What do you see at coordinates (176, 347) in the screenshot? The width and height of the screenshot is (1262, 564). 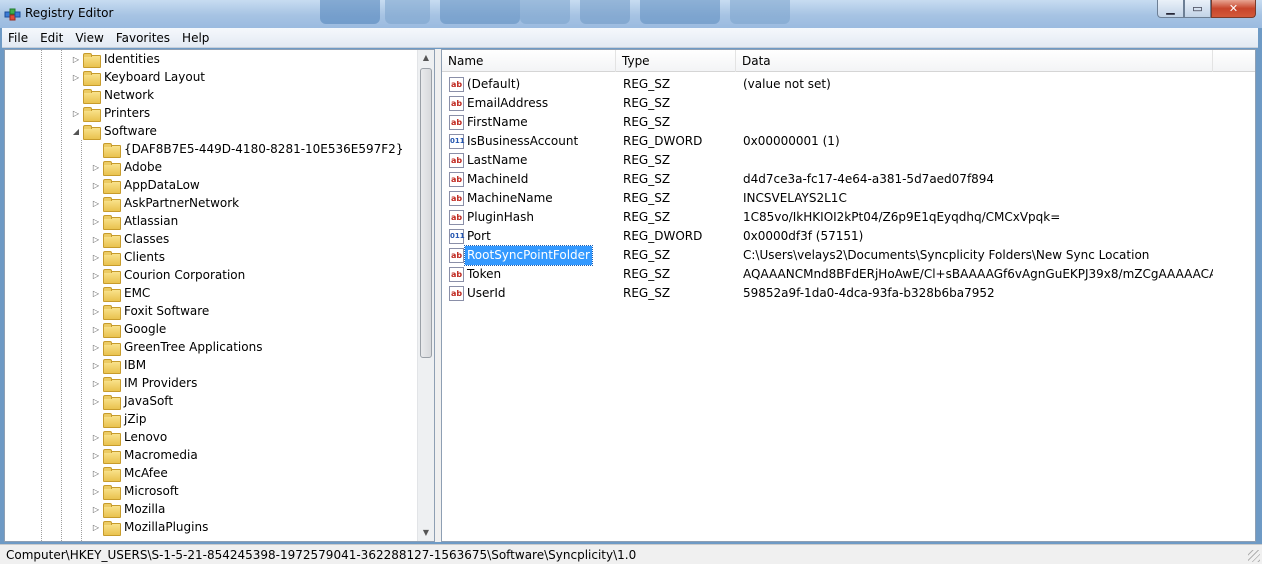 I see `tree-item: ▷ GreenTree Applications` at bounding box center [176, 347].